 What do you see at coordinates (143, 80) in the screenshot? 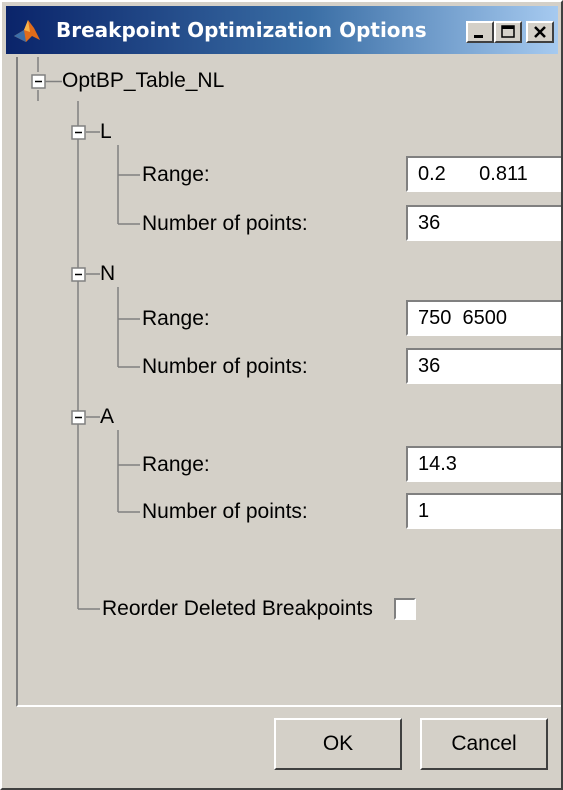
I see `tree-root-label: OptBP_Table_NL` at bounding box center [143, 80].